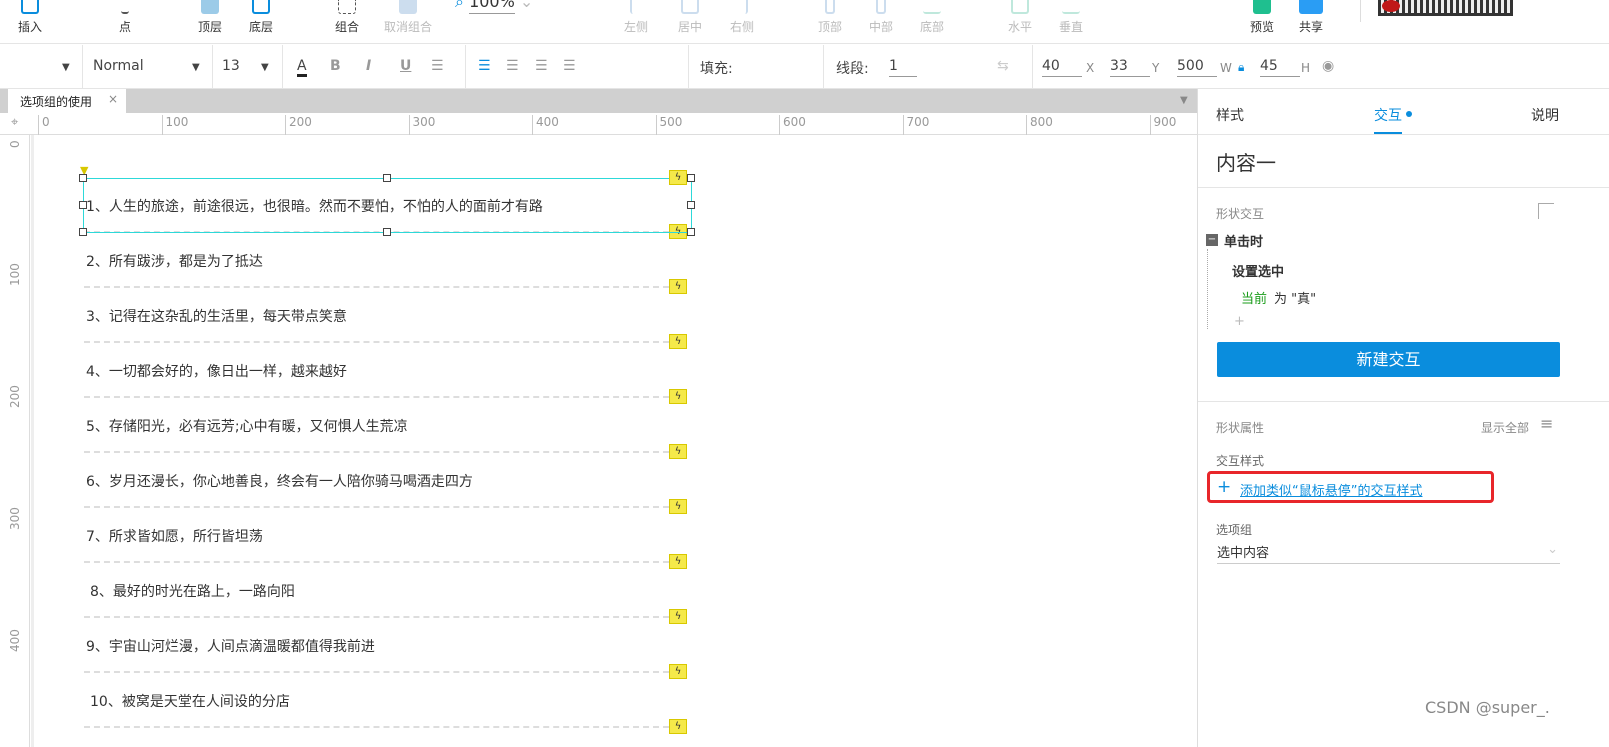  I want to click on option-item: 4、一切都会好的，像日出一样，越来越好, so click(216, 371).